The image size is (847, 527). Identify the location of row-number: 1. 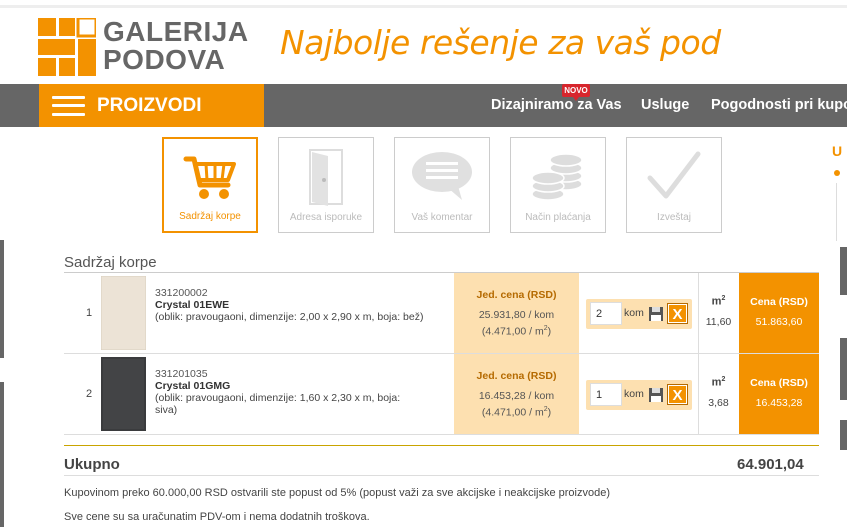
(89, 313).